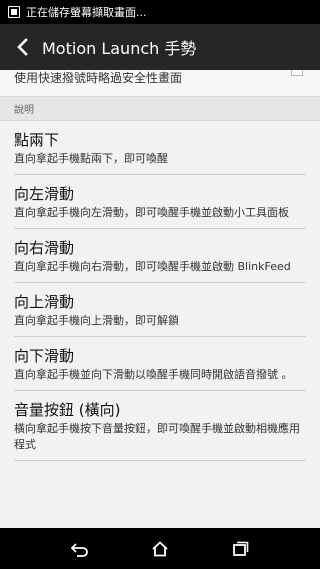  What do you see at coordinates (160, 148) in the screenshot?
I see `list-item-double-tap: 點兩下 直向拿起手機點兩下，即可喚醒` at bounding box center [160, 148].